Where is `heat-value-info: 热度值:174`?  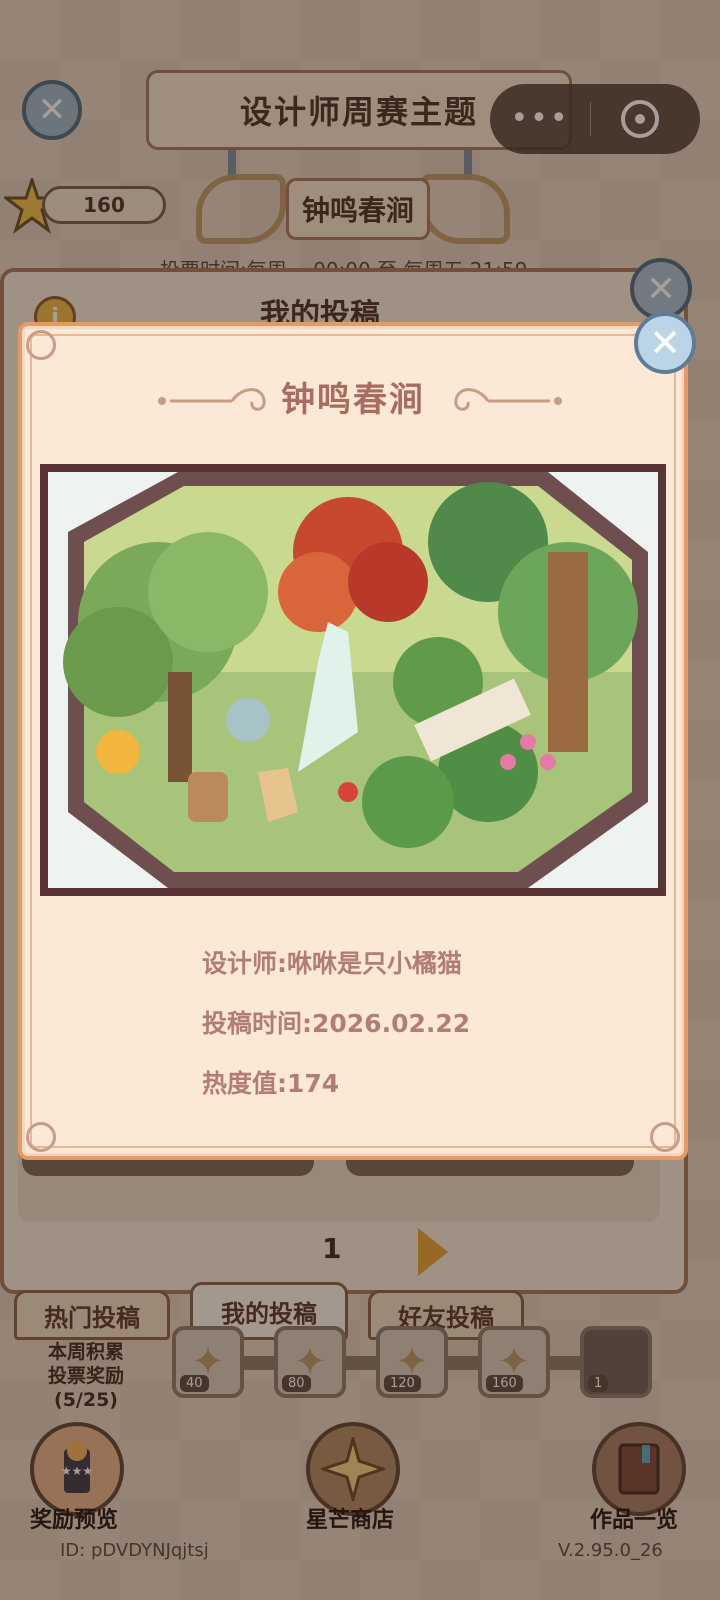
heat-value-info: 热度值:174 is located at coordinates (271, 1083).